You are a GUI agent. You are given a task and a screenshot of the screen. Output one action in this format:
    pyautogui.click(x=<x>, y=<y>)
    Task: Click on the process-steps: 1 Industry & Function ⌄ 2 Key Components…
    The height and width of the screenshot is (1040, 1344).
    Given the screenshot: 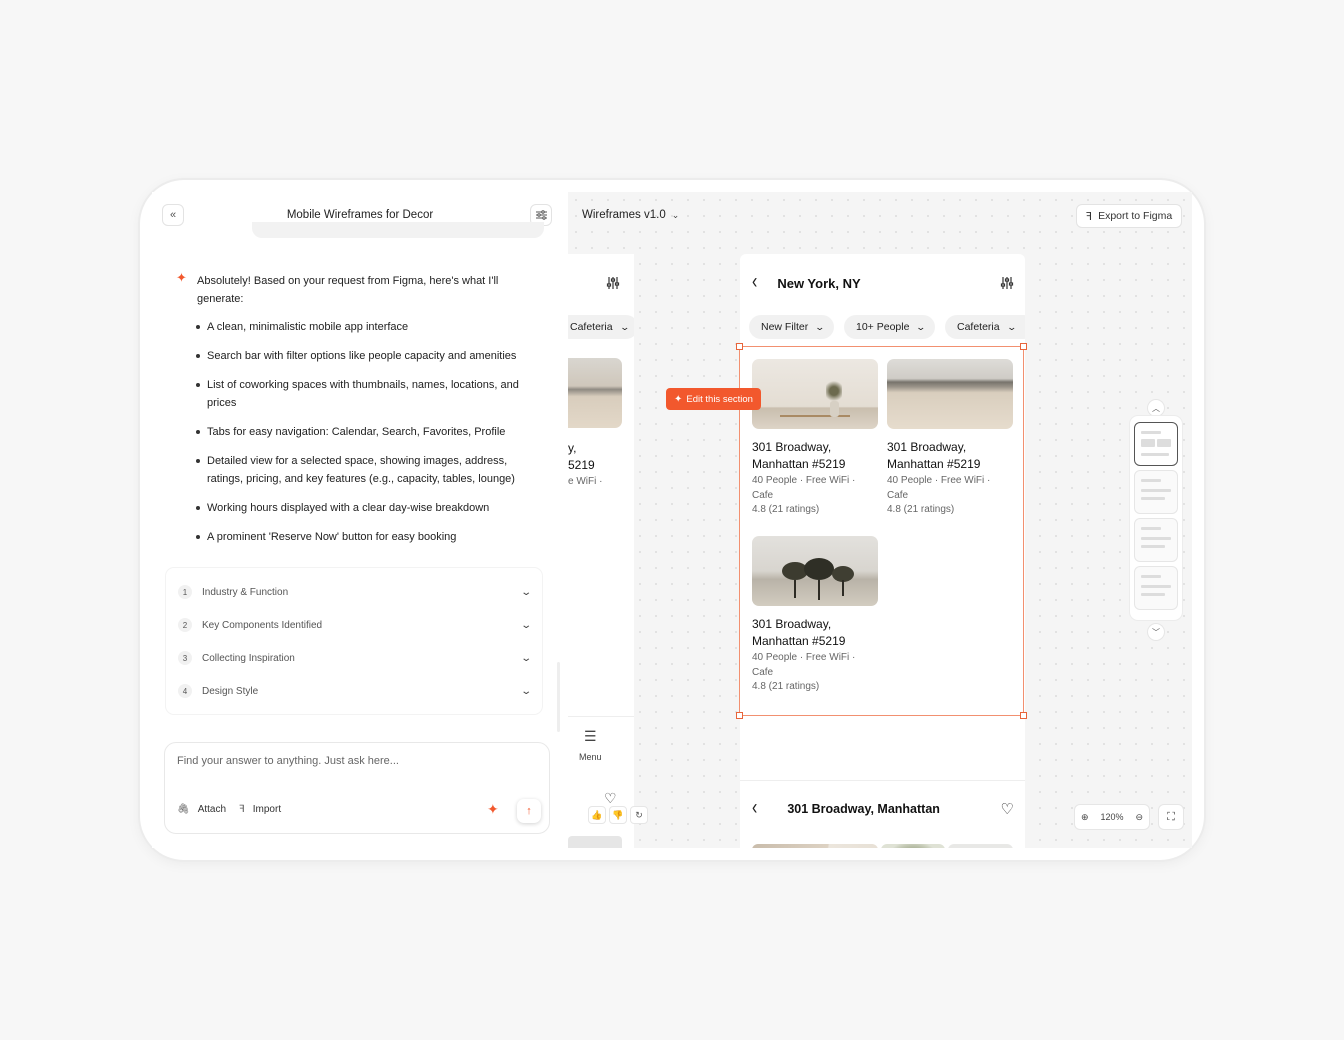 What is the action you would take?
    pyautogui.click(x=354, y=641)
    